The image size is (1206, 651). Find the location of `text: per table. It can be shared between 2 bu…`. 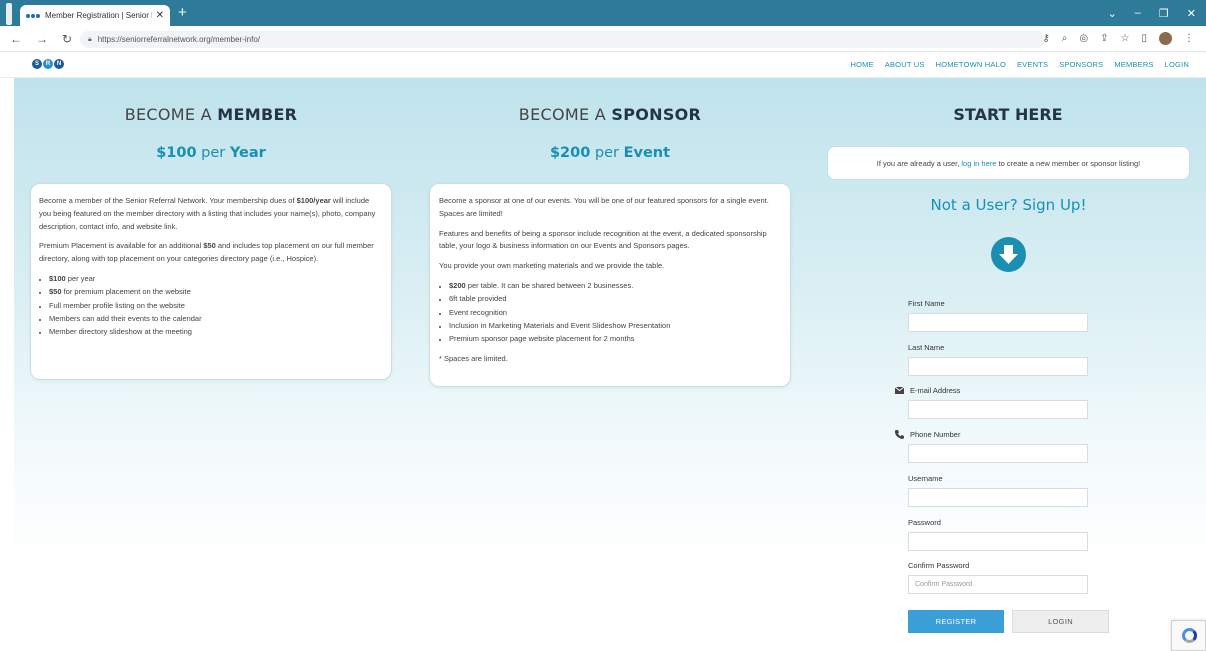

text: per table. It can be shared between 2 bu… is located at coordinates (549, 285).